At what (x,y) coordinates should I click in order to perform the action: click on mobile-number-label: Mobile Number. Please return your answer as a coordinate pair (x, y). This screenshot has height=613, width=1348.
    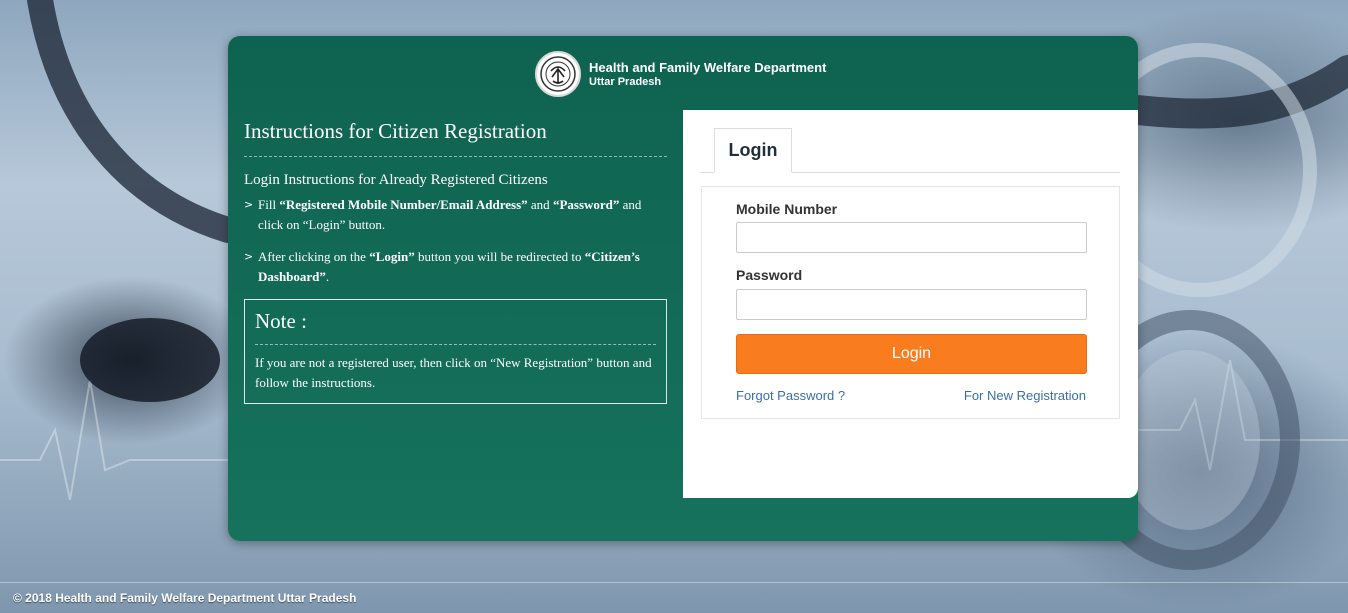
    Looking at the image, I should click on (787, 209).